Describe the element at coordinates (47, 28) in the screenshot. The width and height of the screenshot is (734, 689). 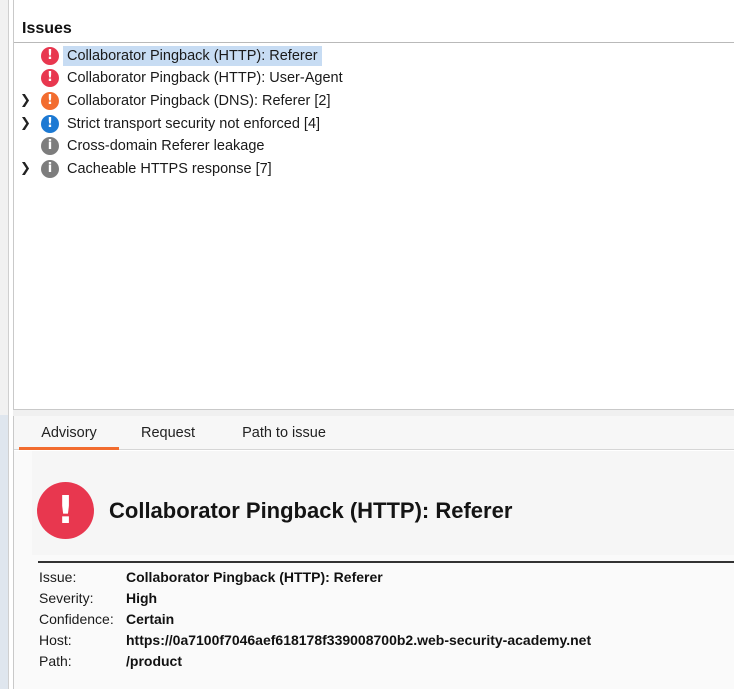
I see `issues-title: Issues` at that location.